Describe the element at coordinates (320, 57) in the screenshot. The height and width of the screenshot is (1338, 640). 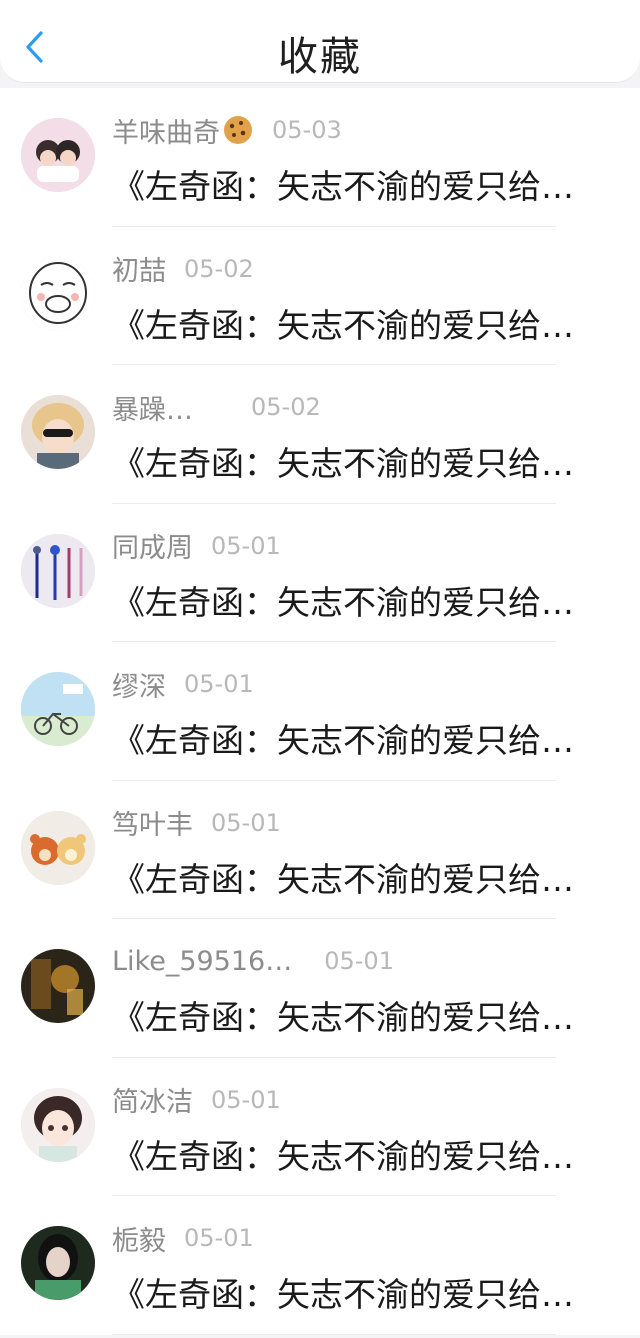
I see `page-title: 收藏` at that location.